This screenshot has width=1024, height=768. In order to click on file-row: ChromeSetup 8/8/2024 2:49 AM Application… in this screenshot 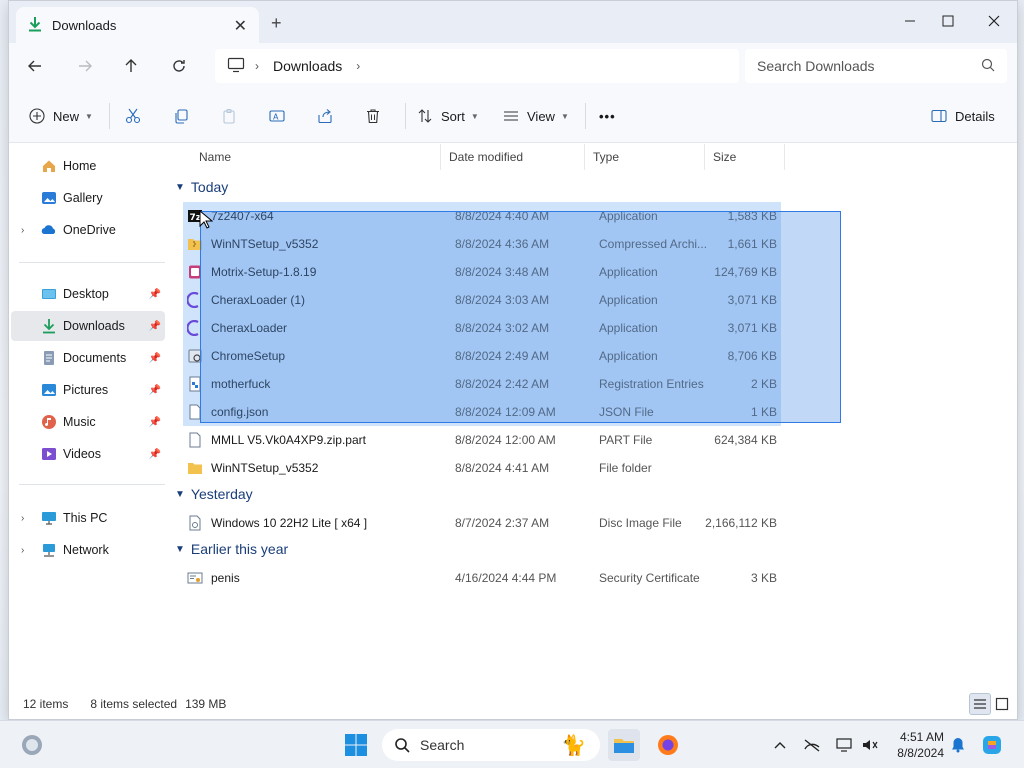, I will do `click(482, 356)`.